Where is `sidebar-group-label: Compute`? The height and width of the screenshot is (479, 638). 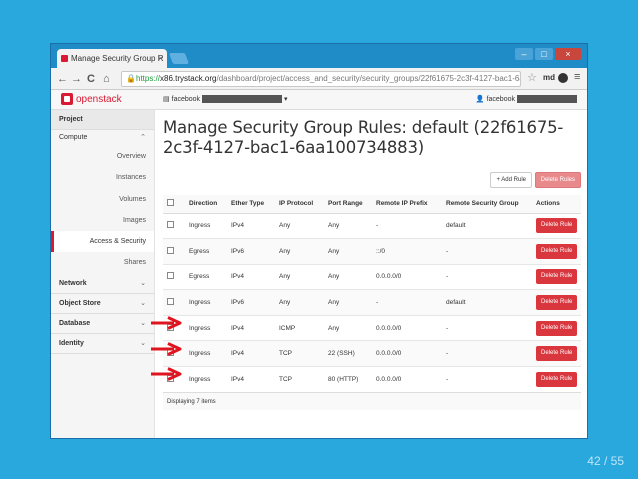 sidebar-group-label: Compute is located at coordinates (73, 137).